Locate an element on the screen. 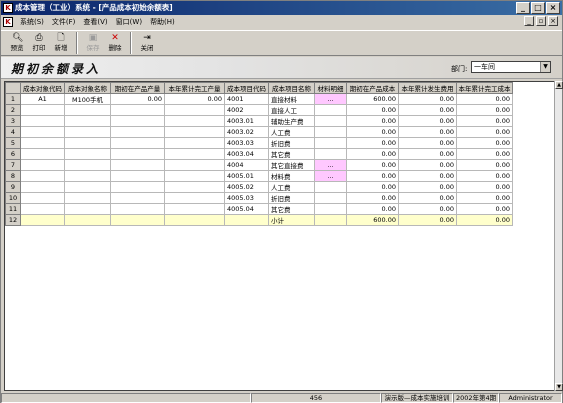 The width and height of the screenshot is (563, 403). table-cell-item-name: 小计 is located at coordinates (291, 220).